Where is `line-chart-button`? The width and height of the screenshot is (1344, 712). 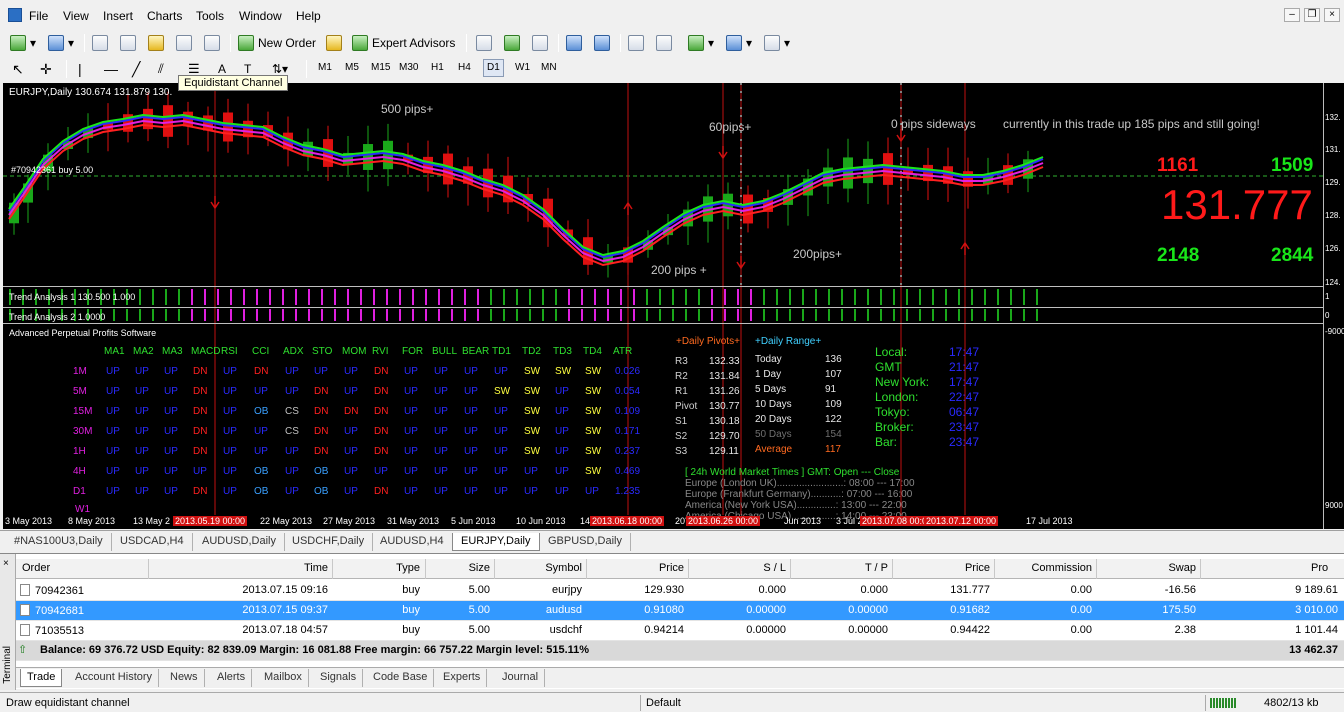
line-chart-button is located at coordinates (540, 43).